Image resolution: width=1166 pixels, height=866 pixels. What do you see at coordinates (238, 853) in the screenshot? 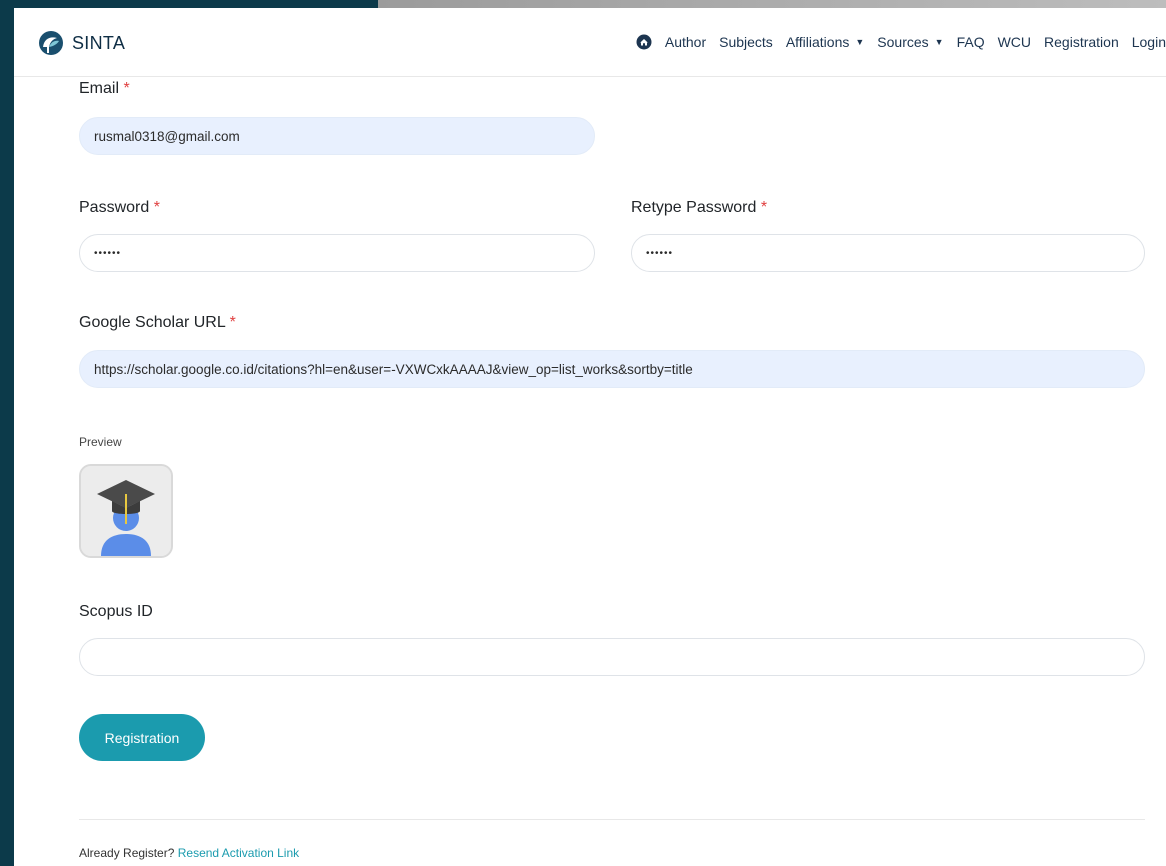
I see `resend-activation-link: Resend Activation Link` at bounding box center [238, 853].